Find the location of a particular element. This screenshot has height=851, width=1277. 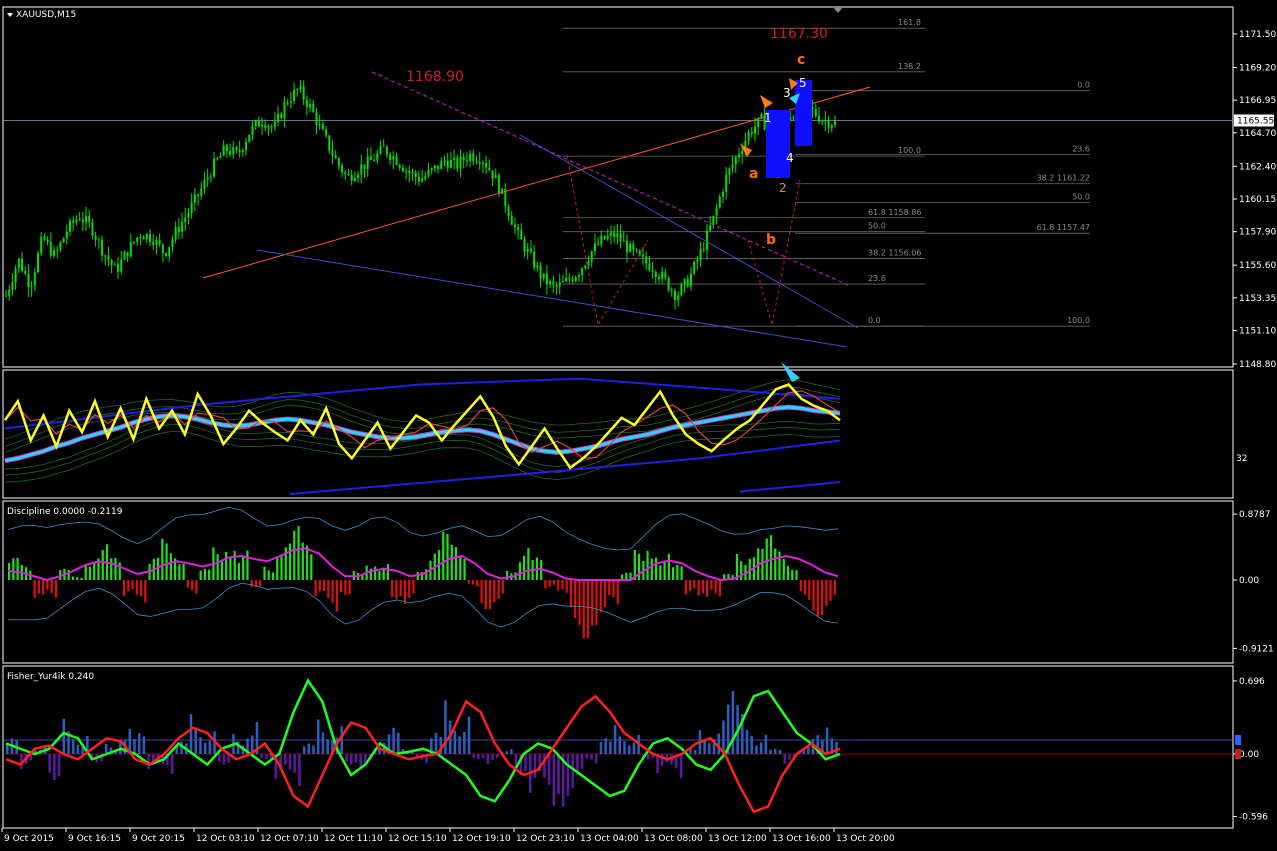

fib-label-left: 38.2 1156.06 is located at coordinates (894, 252).